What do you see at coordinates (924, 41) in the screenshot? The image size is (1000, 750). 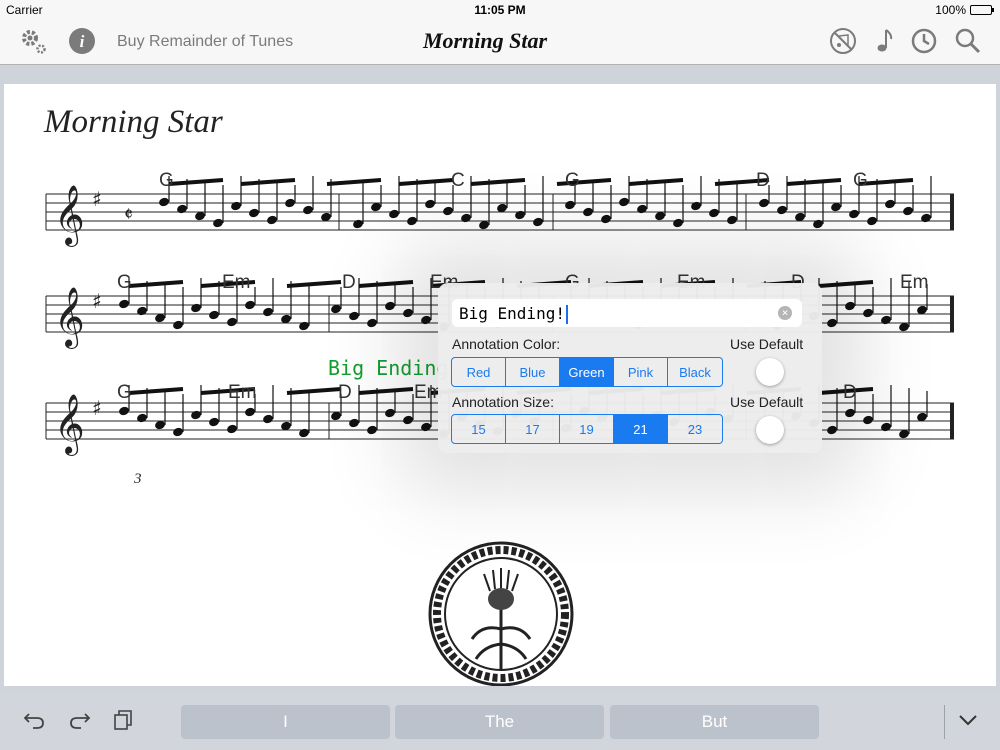 I see `clock-icon` at bounding box center [924, 41].